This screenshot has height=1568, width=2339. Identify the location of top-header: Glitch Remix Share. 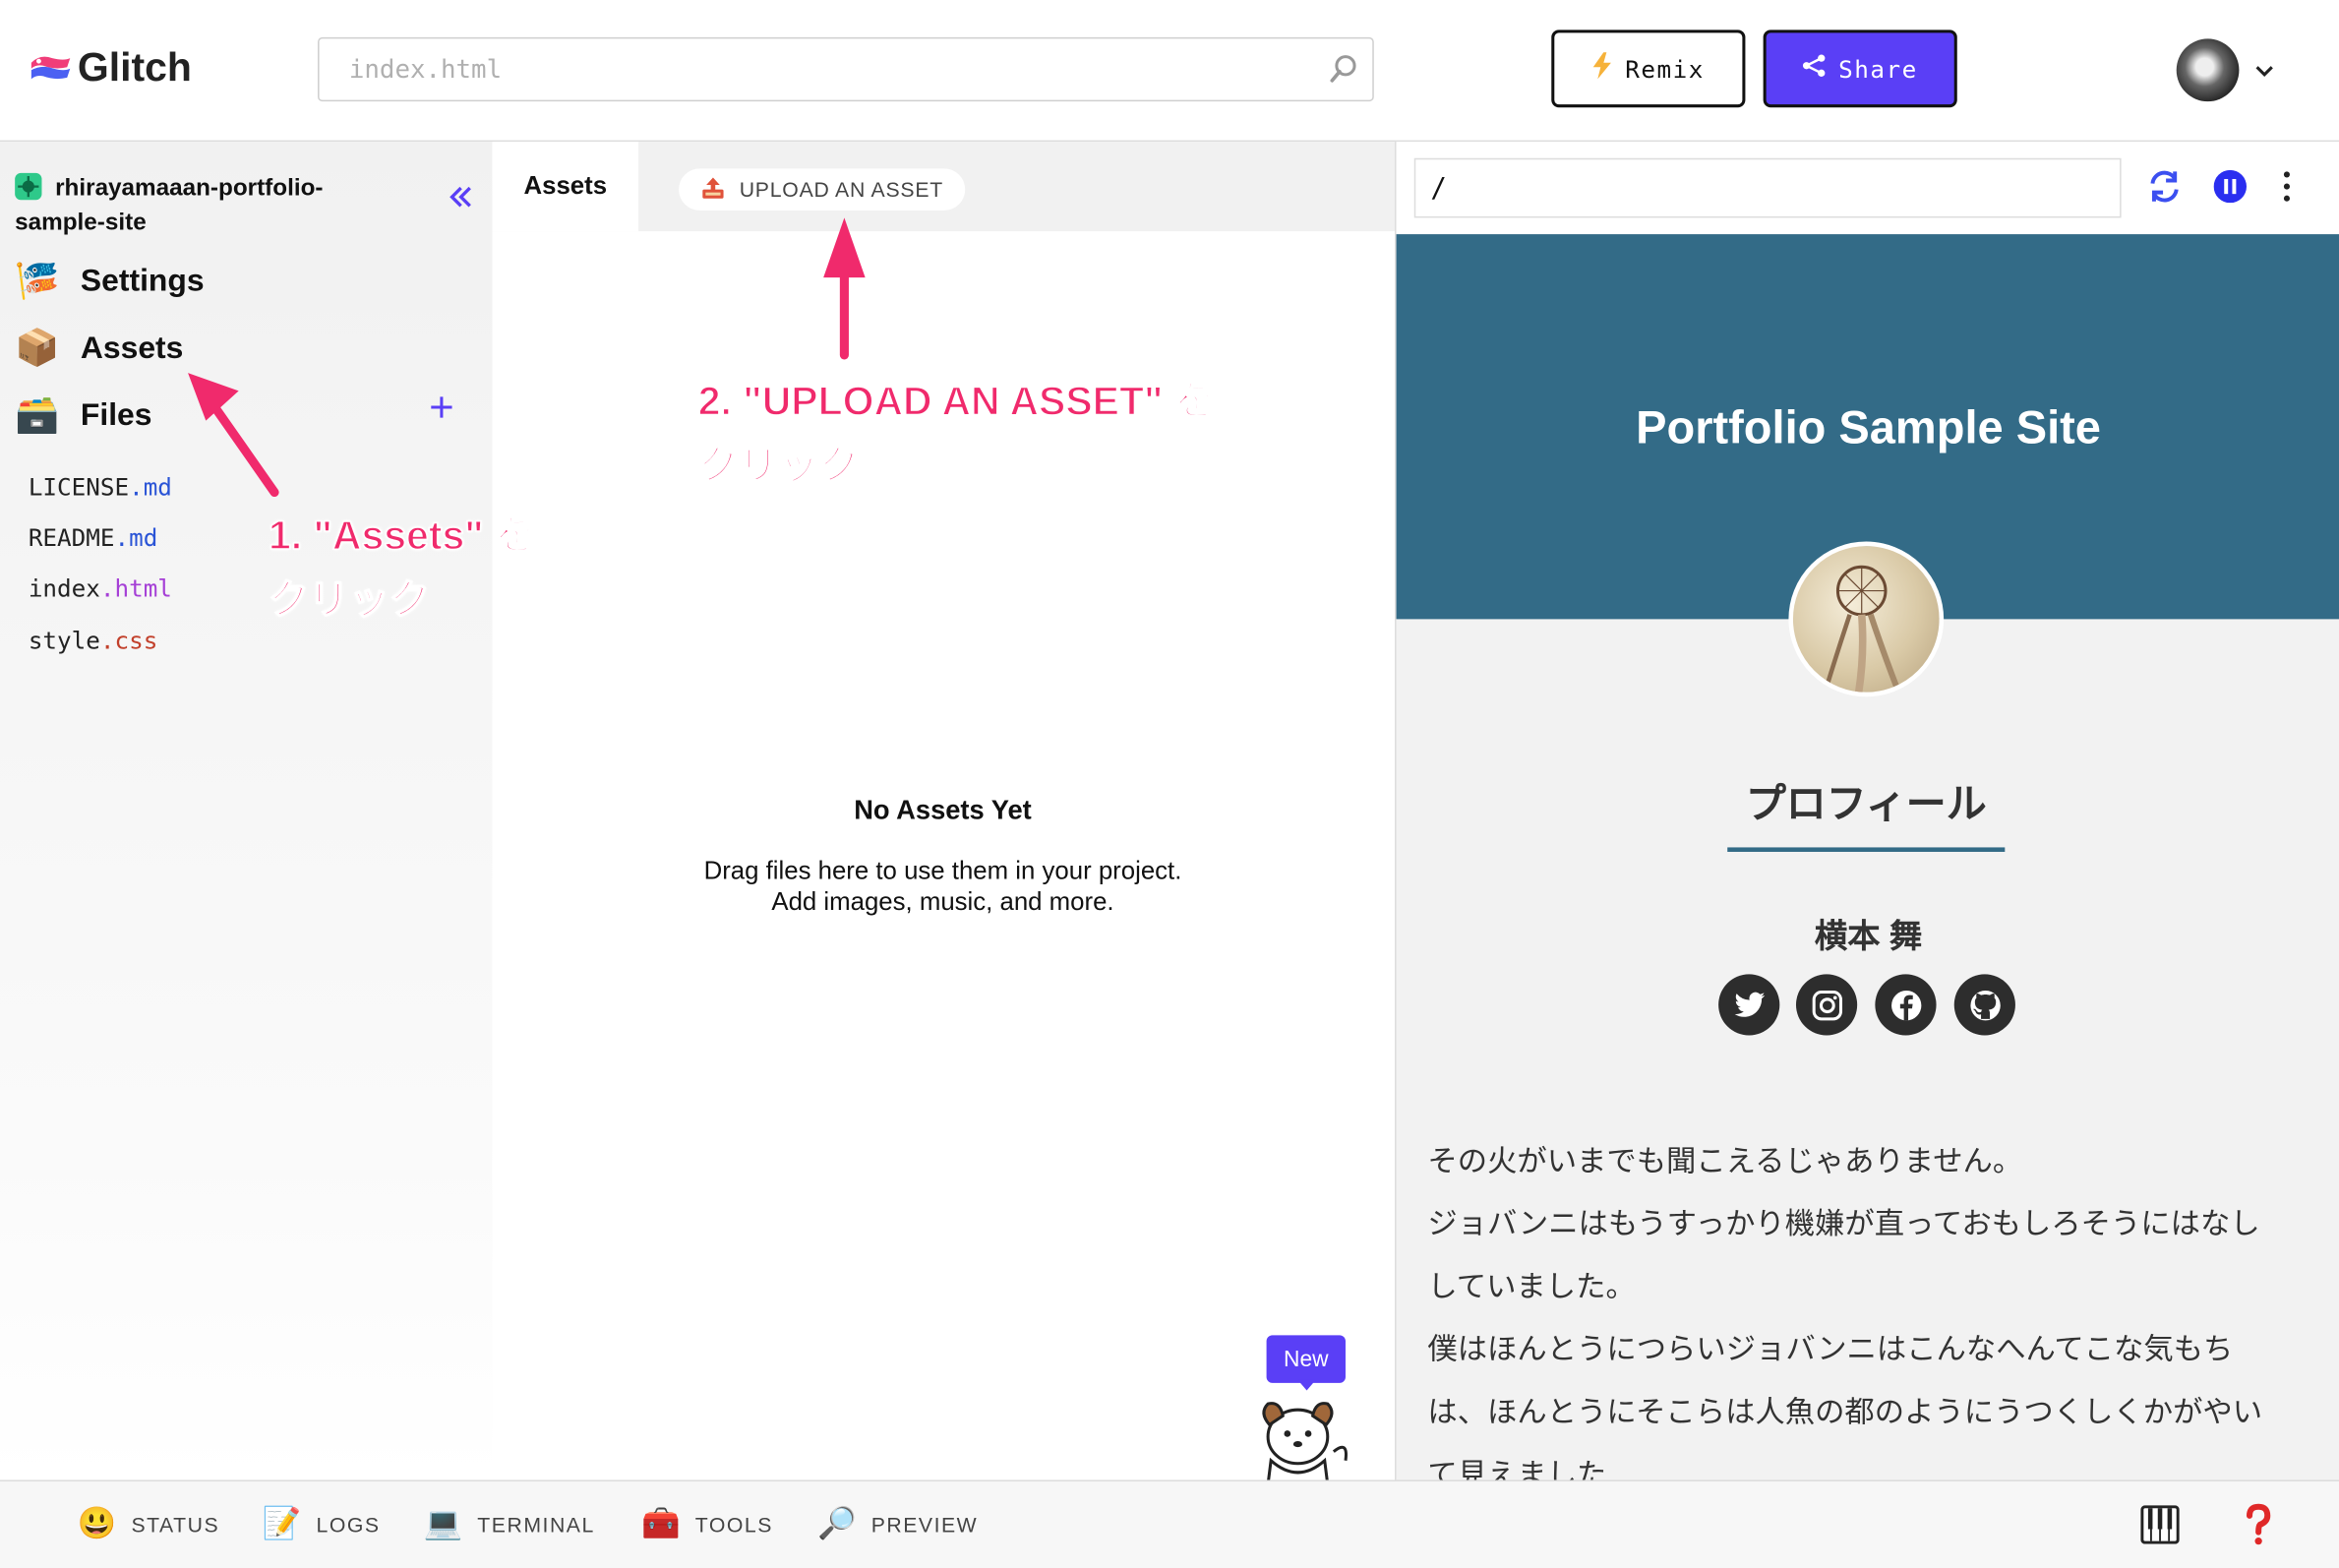
(1169, 71).